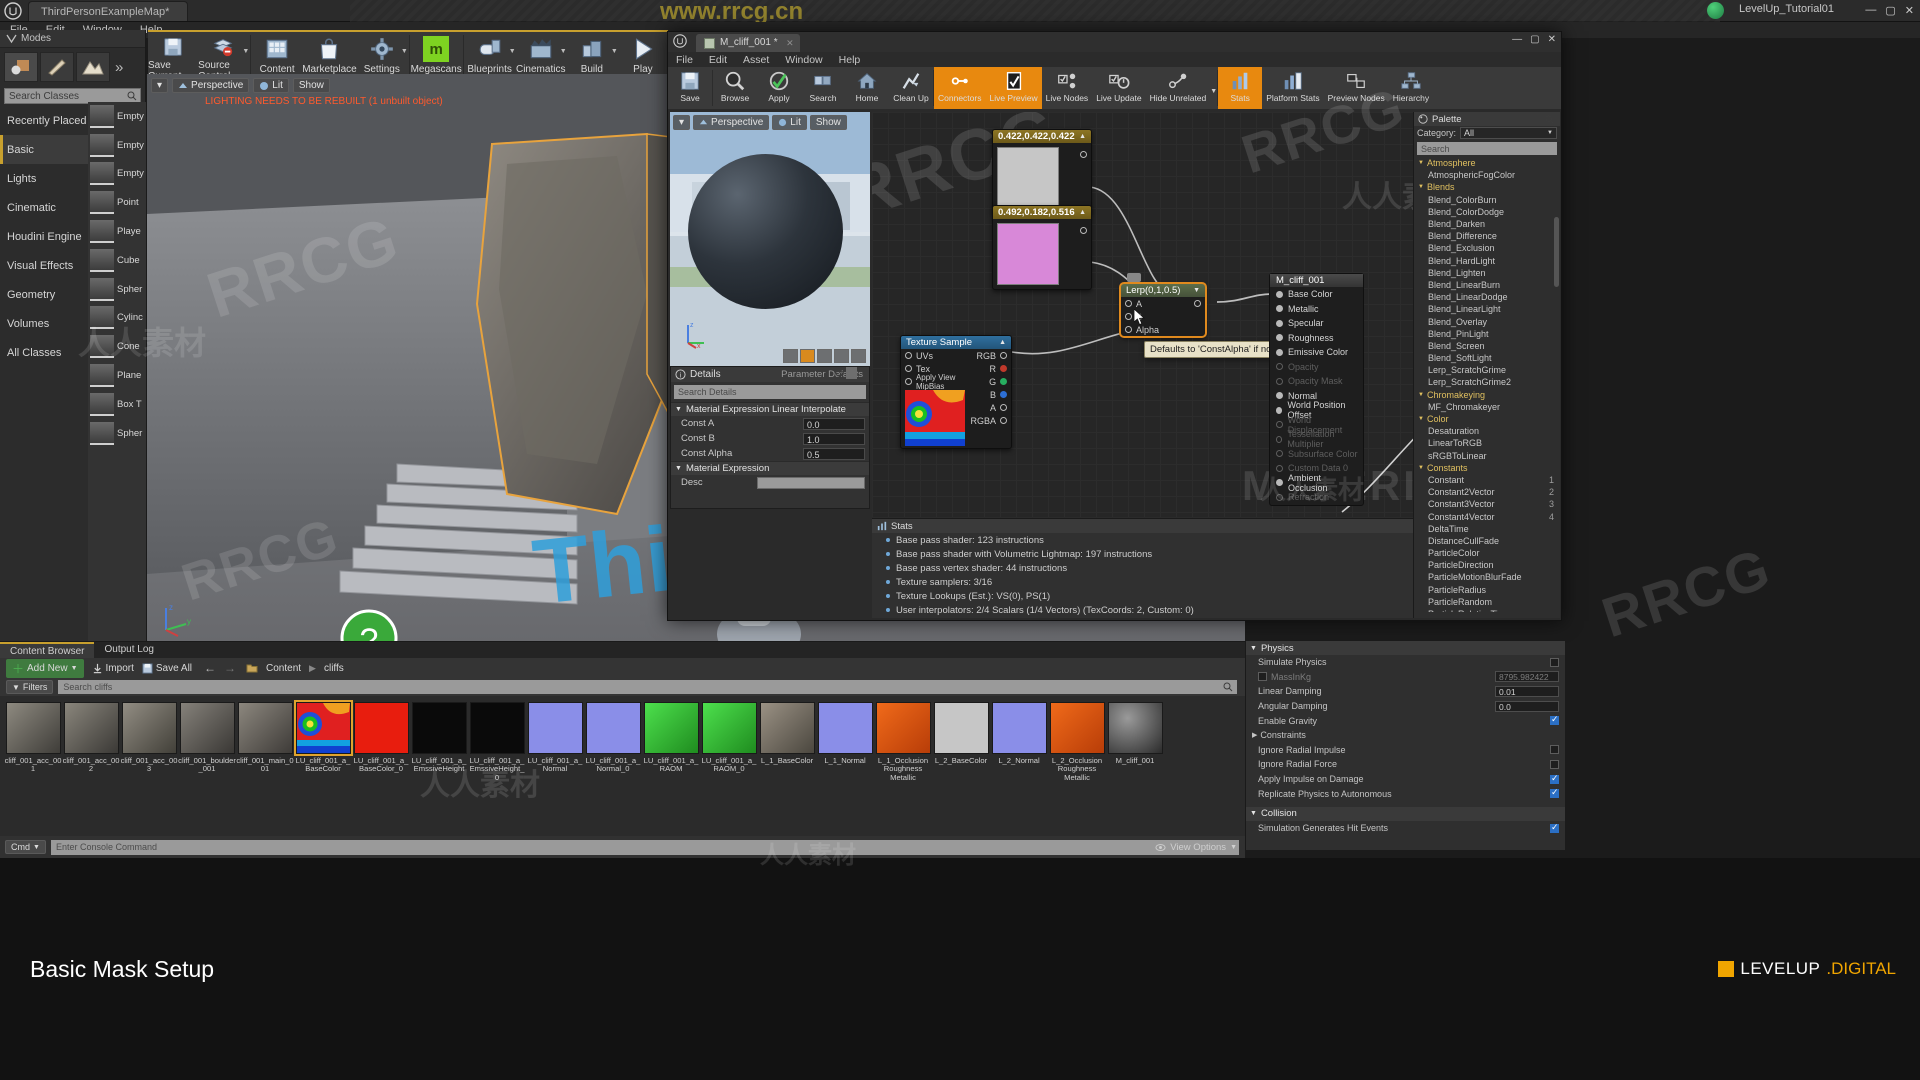  What do you see at coordinates (1487, 309) in the screenshot?
I see `palette-item: Blend_LinearLight` at bounding box center [1487, 309].